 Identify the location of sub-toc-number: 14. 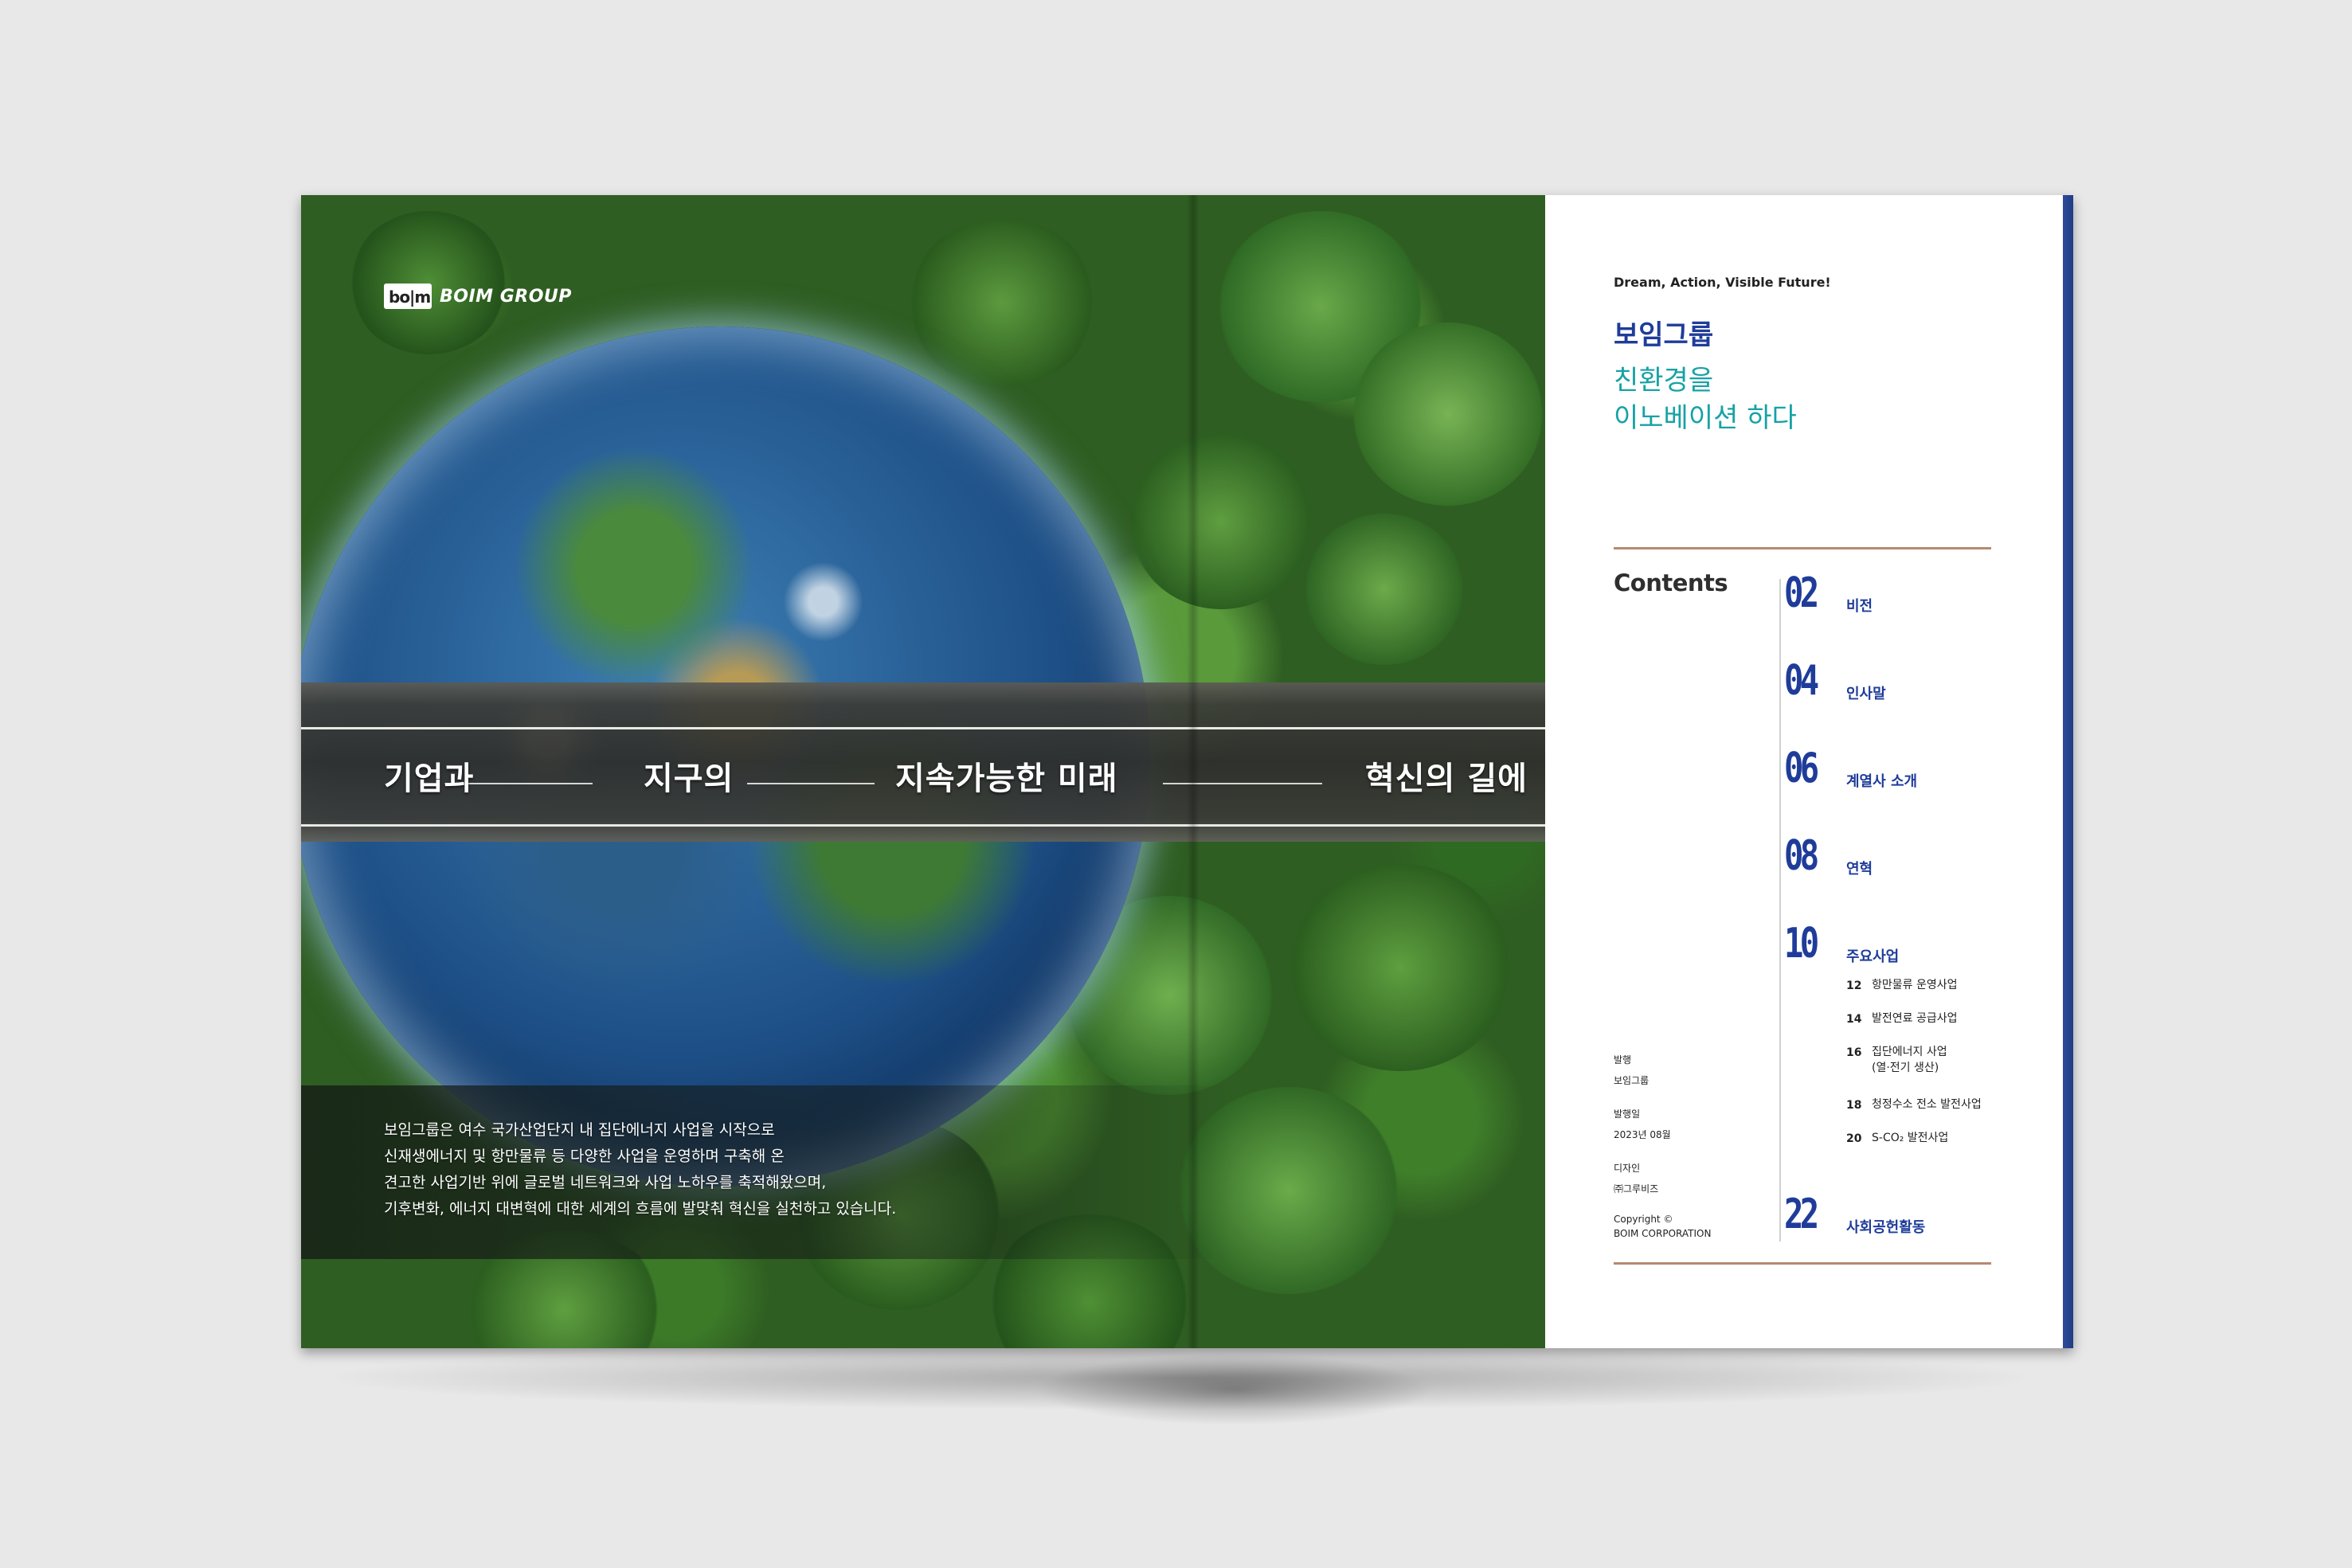
(1854, 1019).